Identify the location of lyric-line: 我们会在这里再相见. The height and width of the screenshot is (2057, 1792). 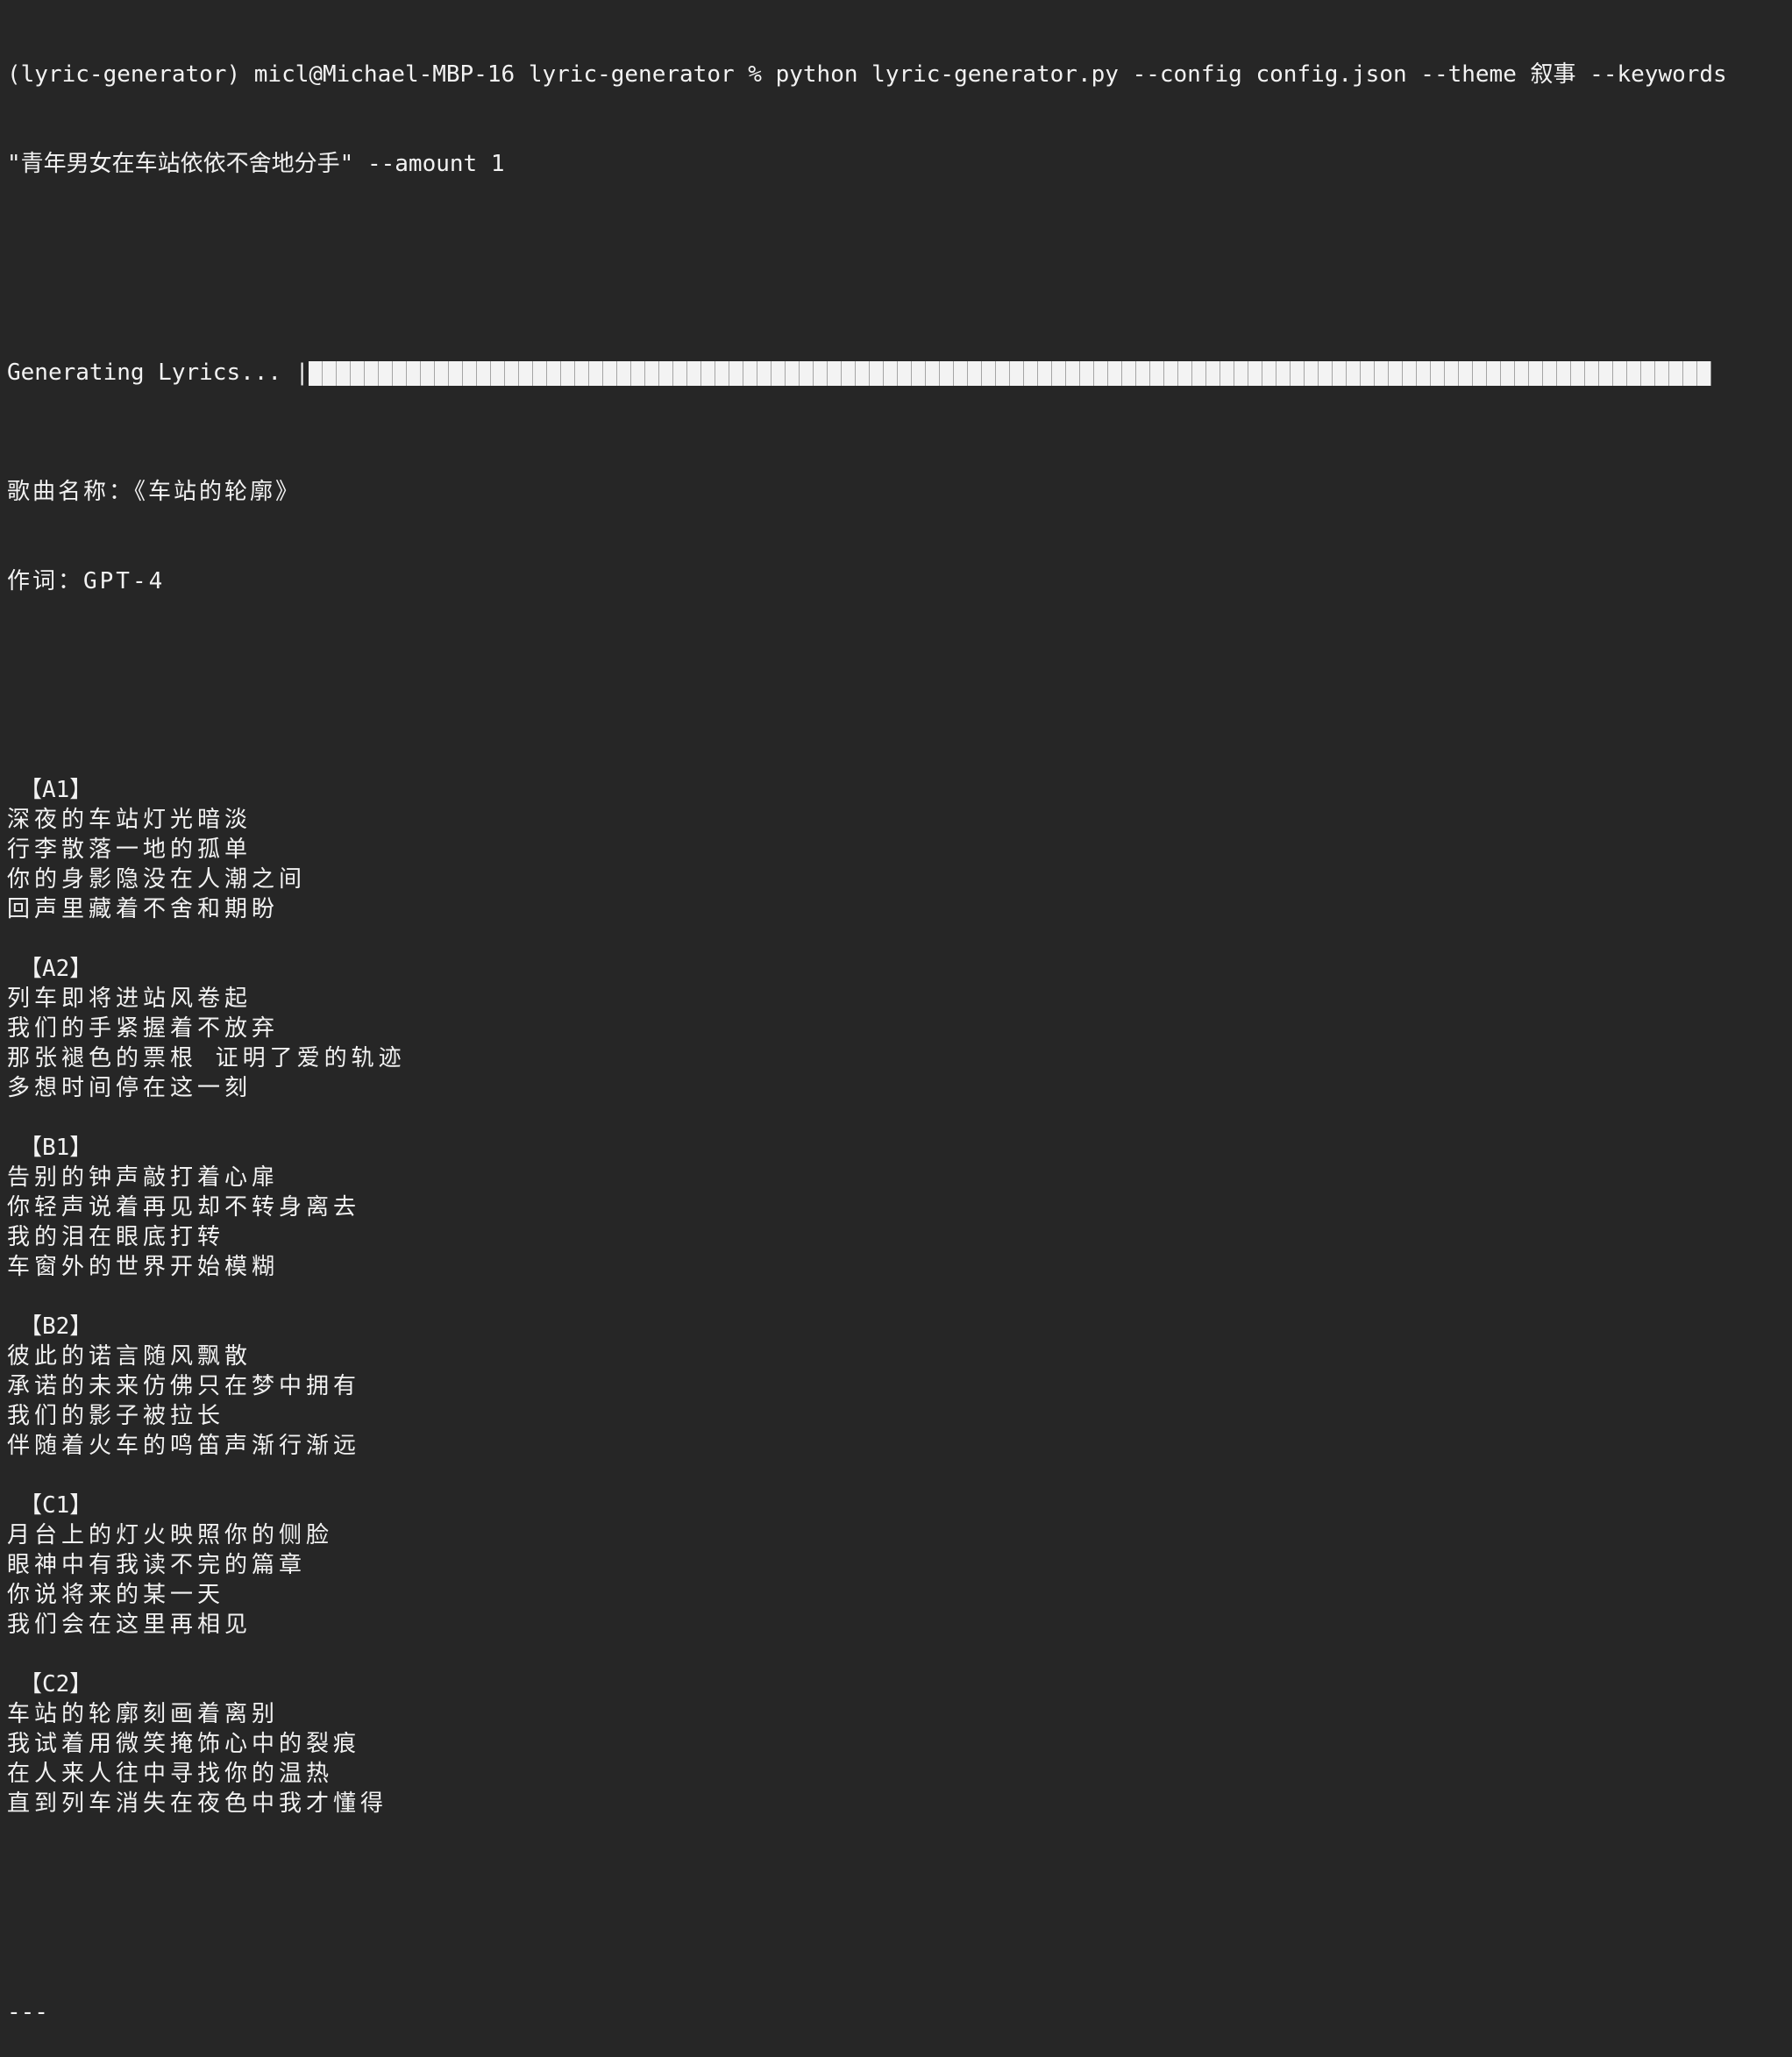
(129, 1625).